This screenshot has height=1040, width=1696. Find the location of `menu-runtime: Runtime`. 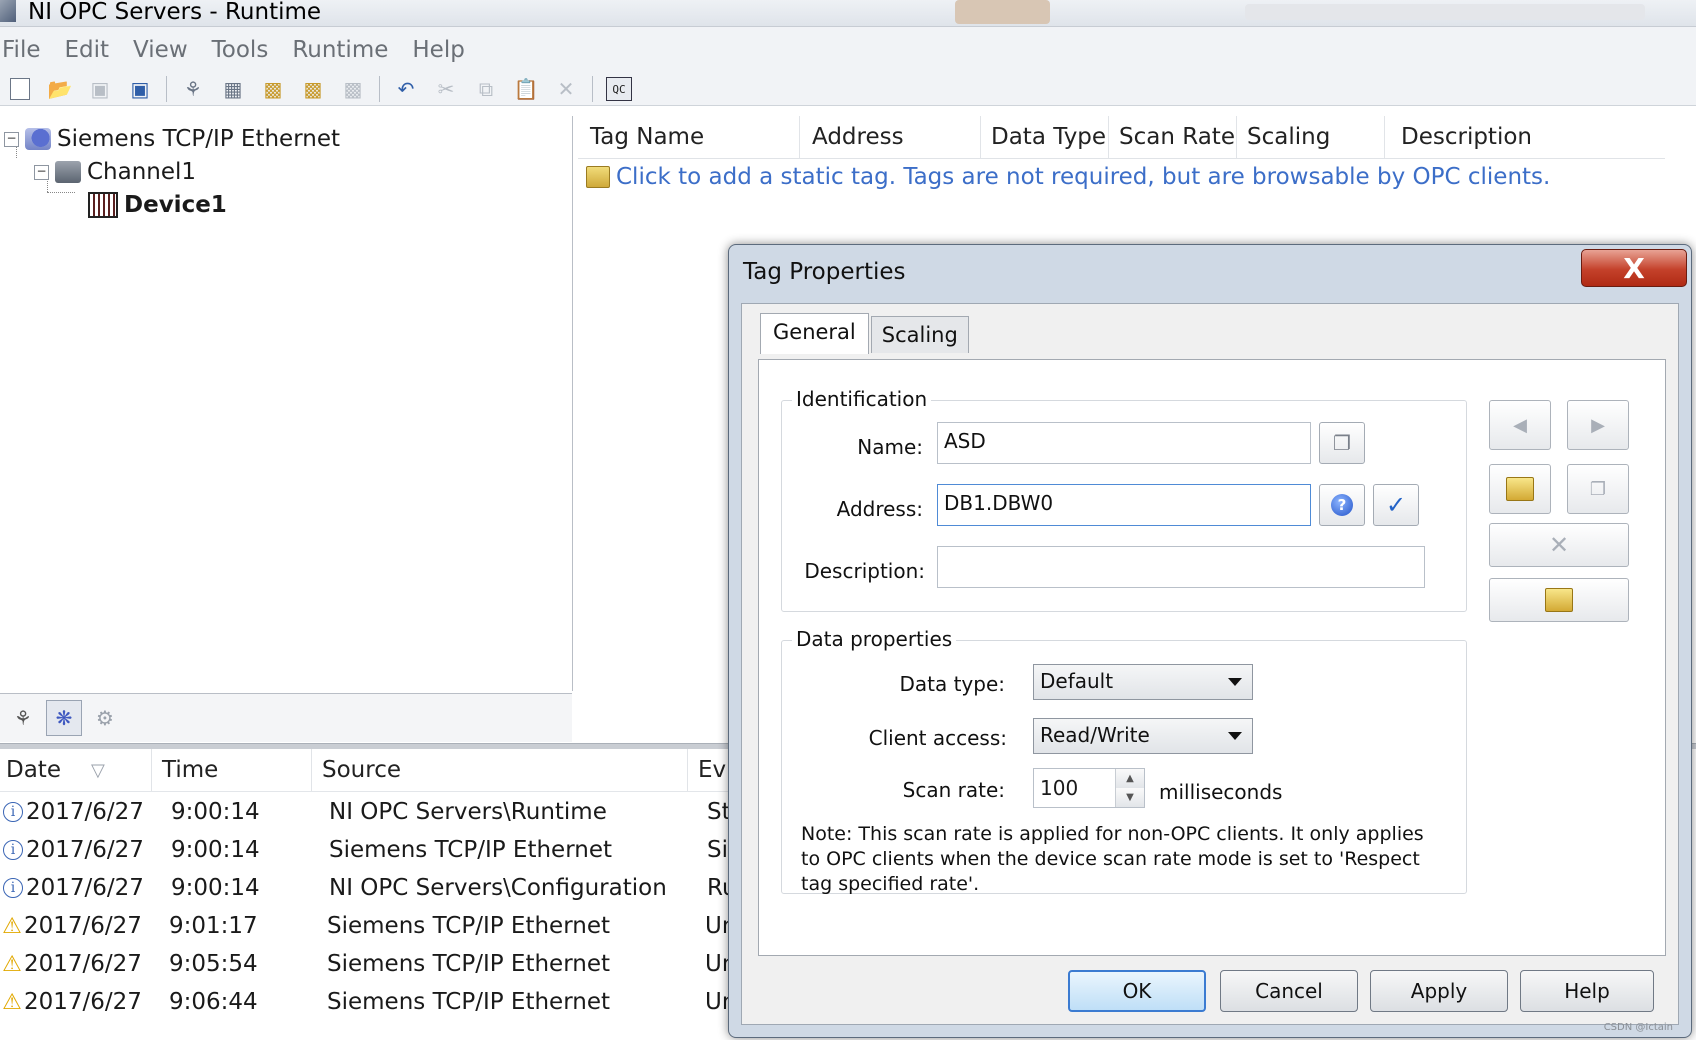

menu-runtime: Runtime is located at coordinates (345, 50).